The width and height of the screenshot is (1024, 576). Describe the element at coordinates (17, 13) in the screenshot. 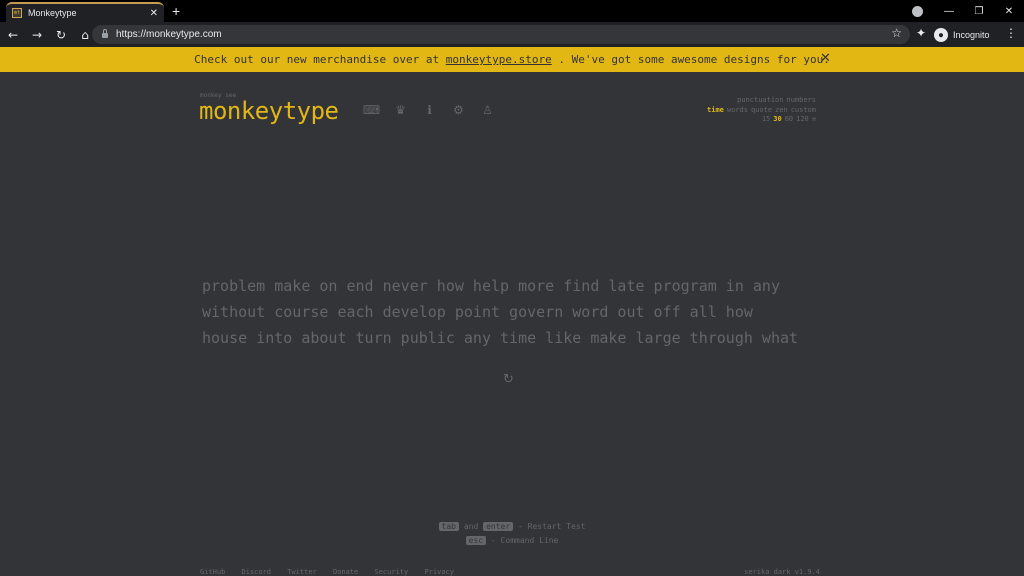

I see `favicon-icon: mt` at that location.